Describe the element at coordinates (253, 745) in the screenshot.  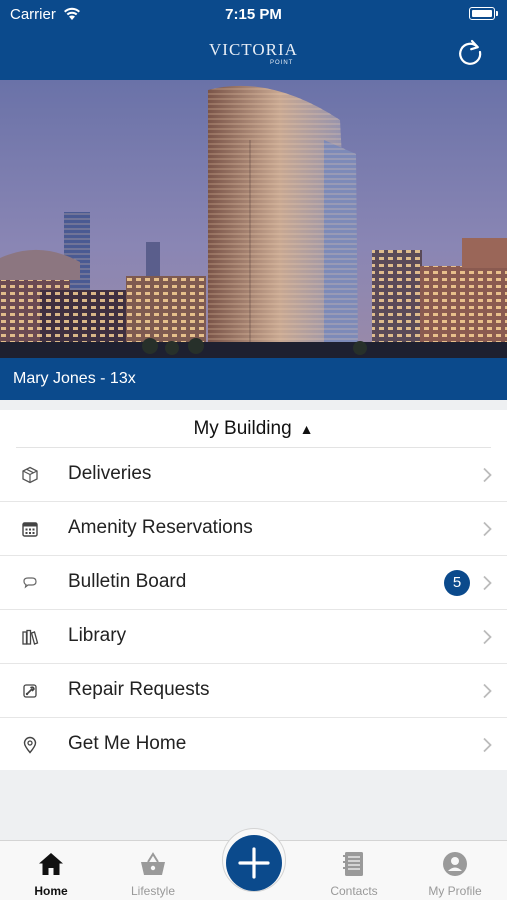
I see `menu-item-get-me-home: Get Me Home` at that location.